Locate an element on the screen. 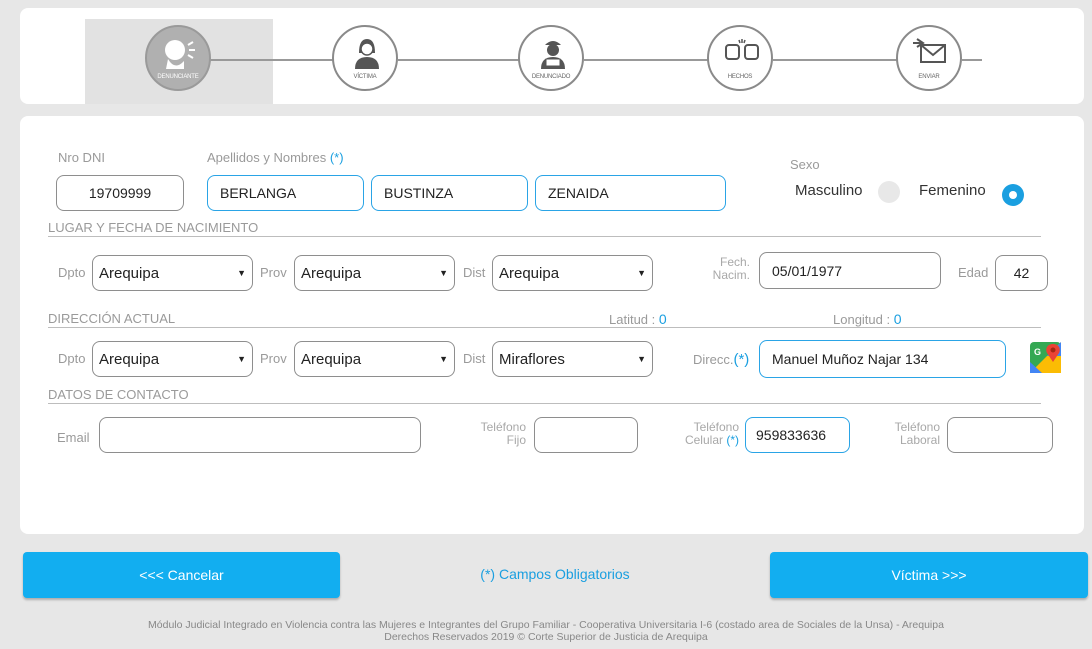  addr-dist-select: Miraflores ▼ is located at coordinates (572, 359).